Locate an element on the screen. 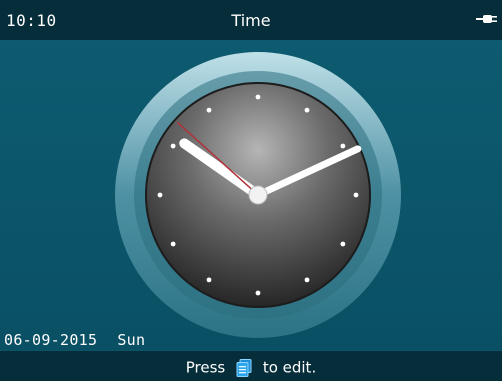  menu-key-icon is located at coordinates (244, 367).